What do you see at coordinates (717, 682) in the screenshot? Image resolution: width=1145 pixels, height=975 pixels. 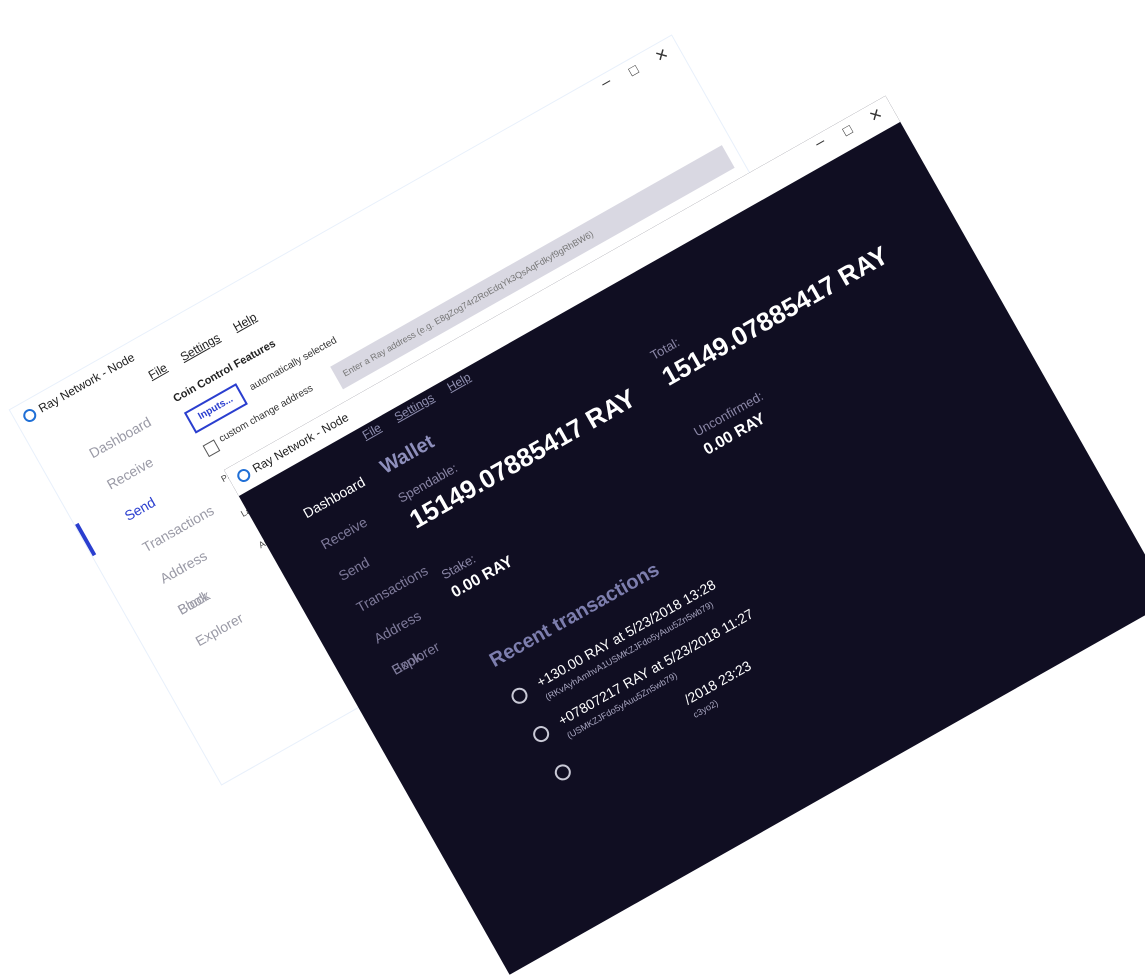 I see `transaction-amount: /2018 23:23` at bounding box center [717, 682].